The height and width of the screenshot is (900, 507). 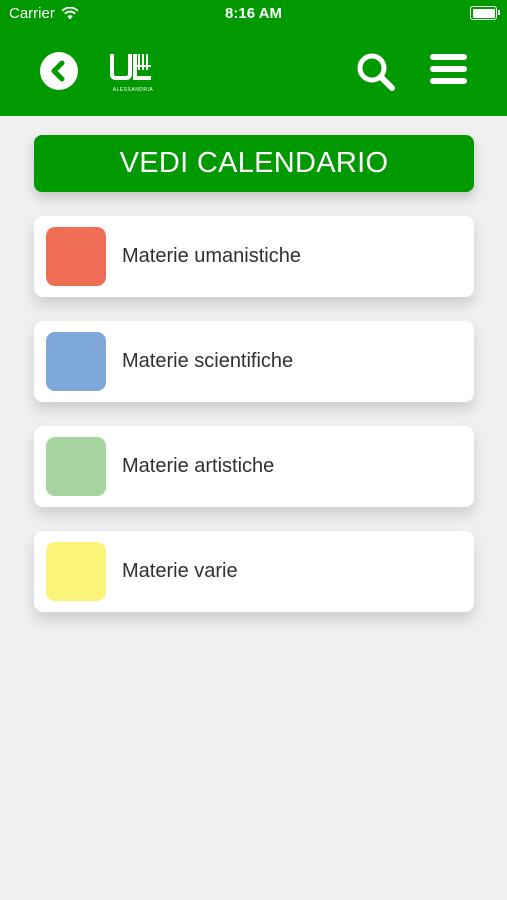 I want to click on status-bar: Carrier 8:16 AM, so click(x=253, y=14).